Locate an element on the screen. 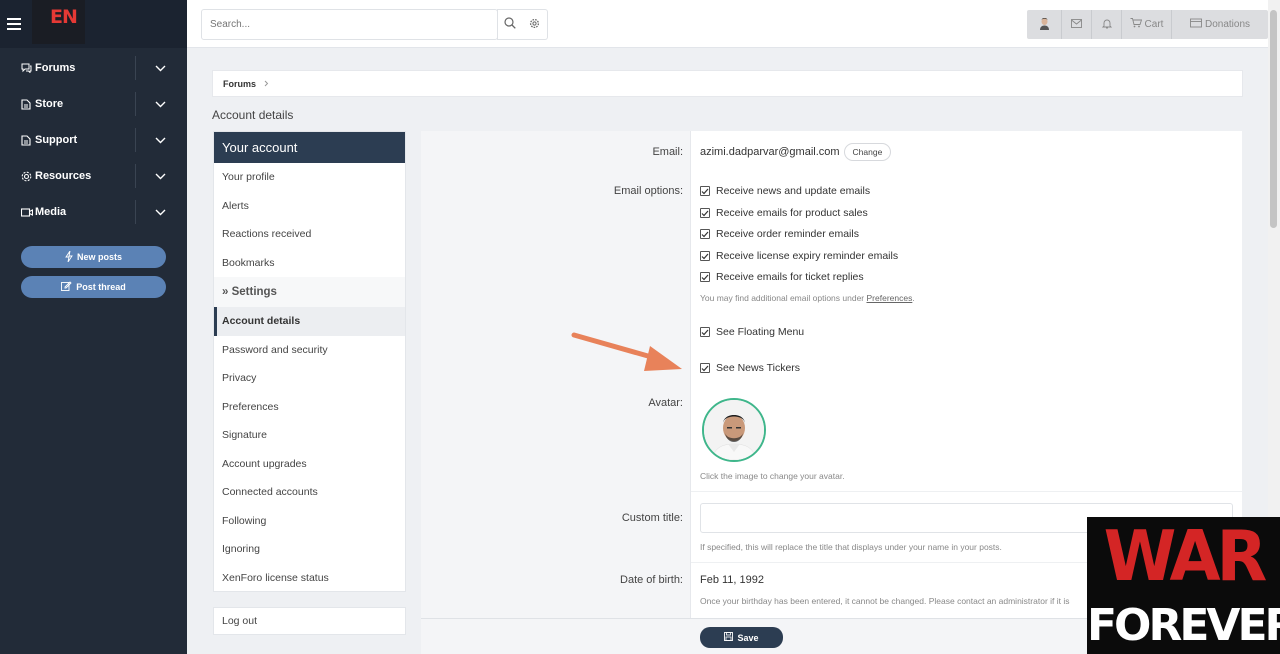  post-thread-label: Post thread is located at coordinates (101, 287).